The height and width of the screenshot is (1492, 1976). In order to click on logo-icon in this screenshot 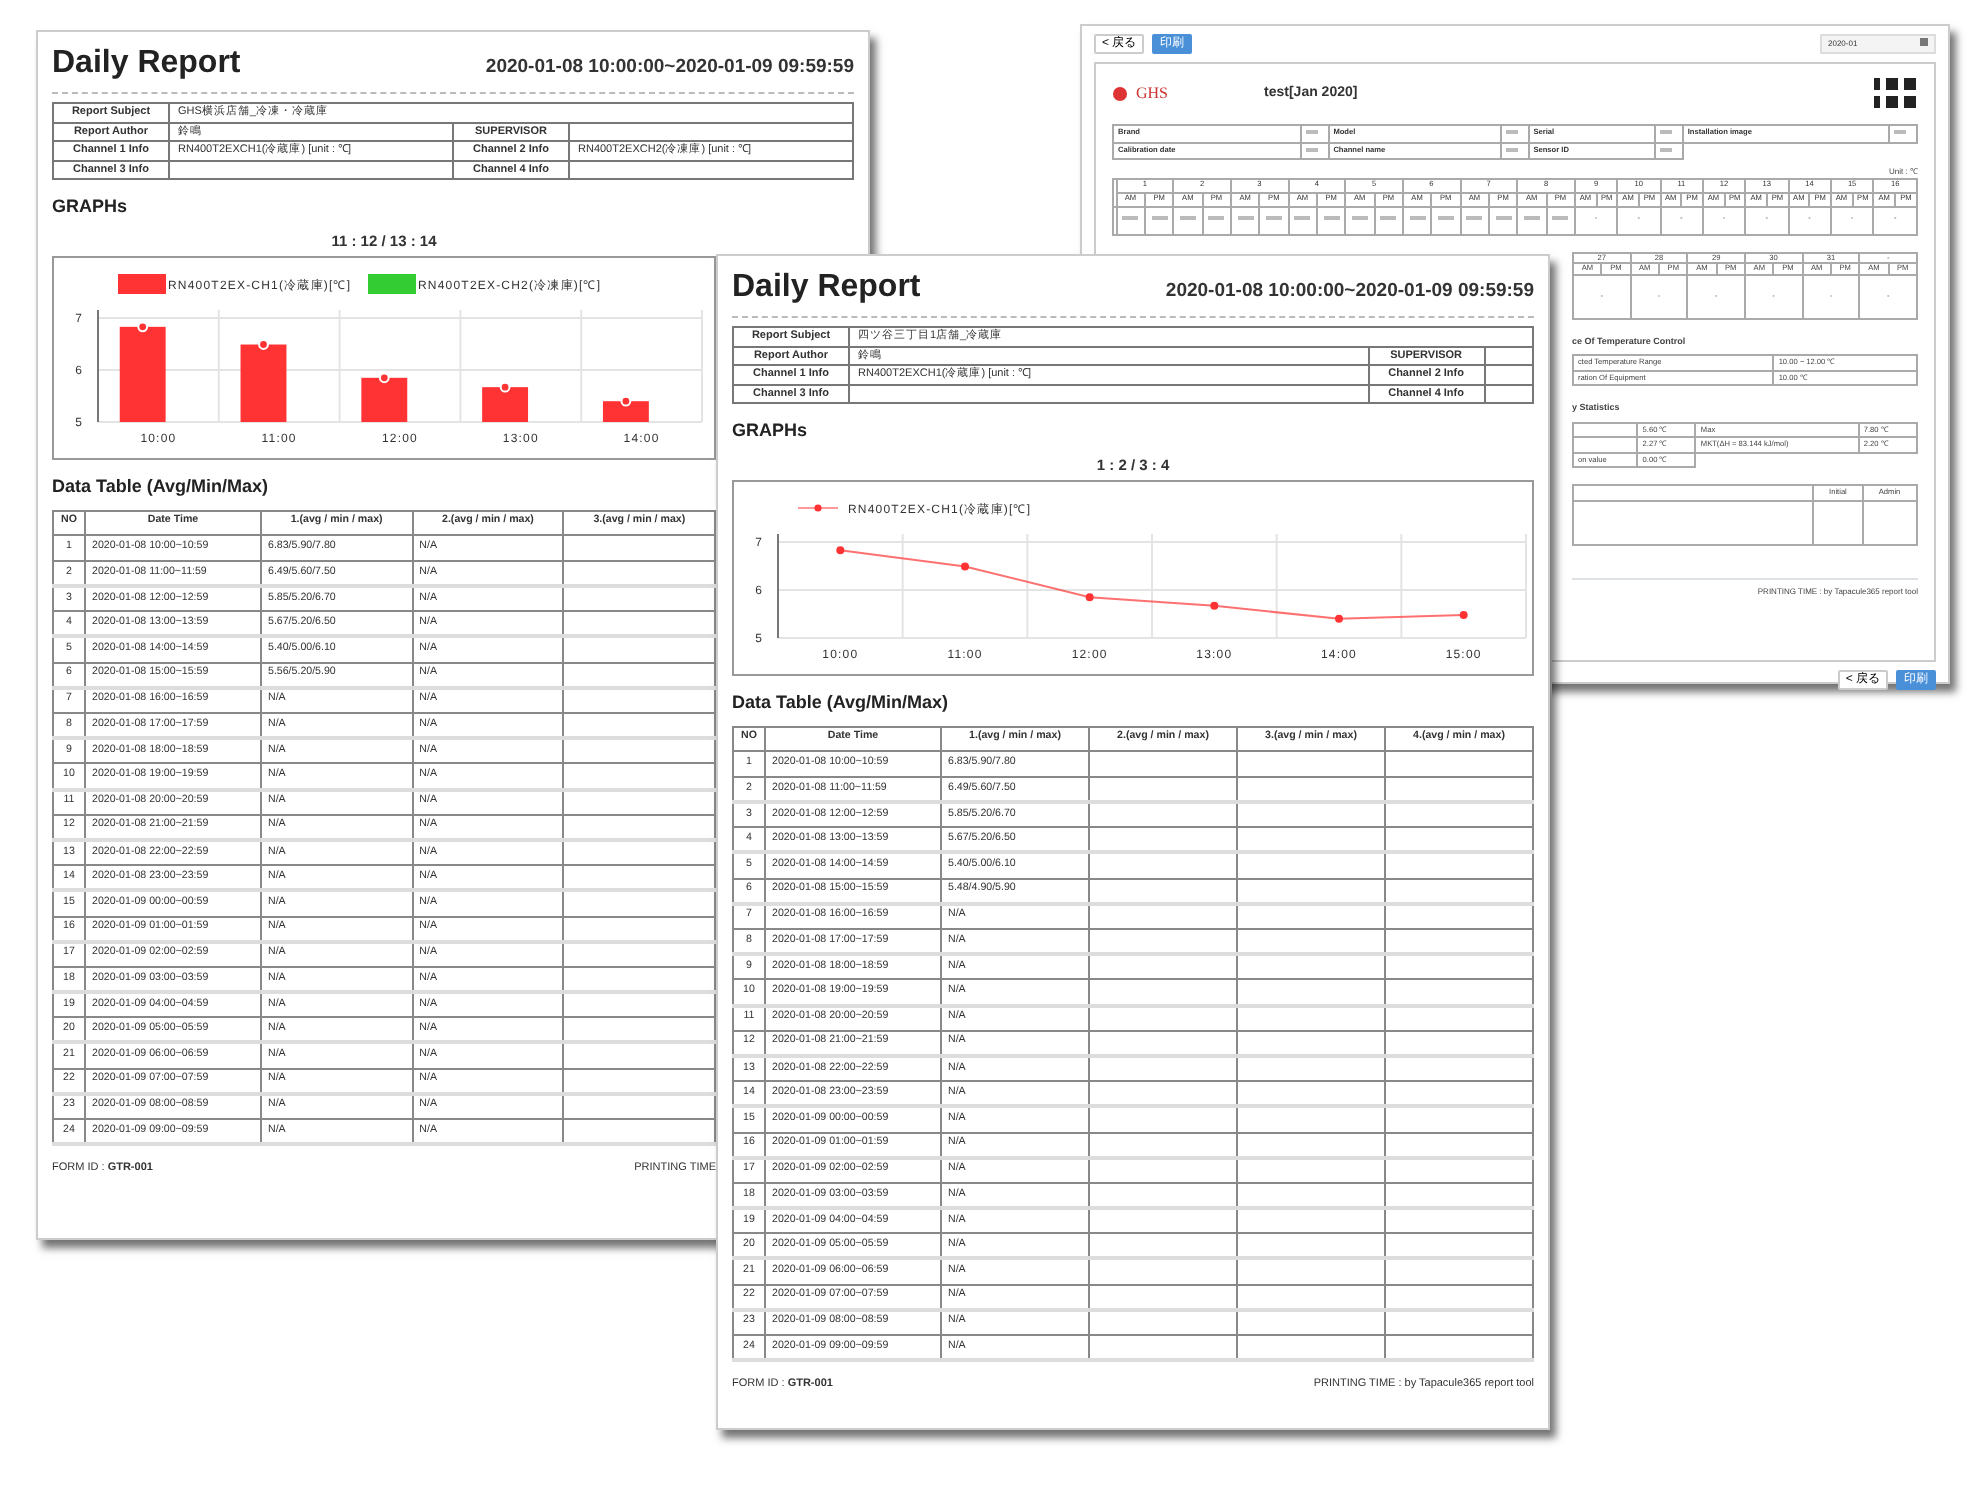, I will do `click(1120, 94)`.